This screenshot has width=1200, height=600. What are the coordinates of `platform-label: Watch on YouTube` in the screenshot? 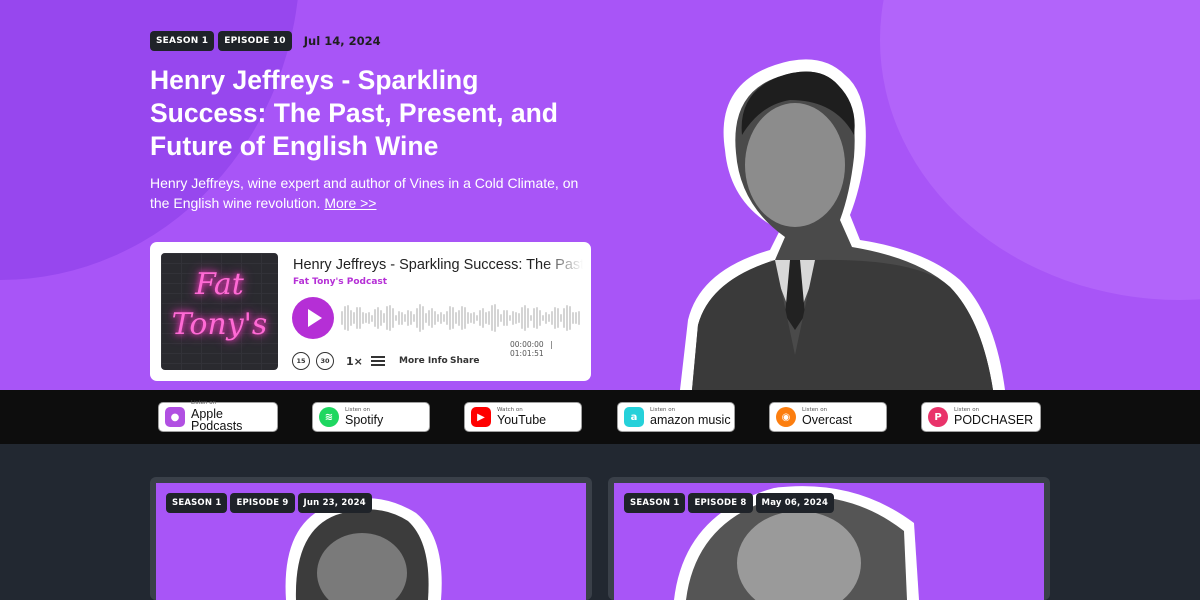 It's located at (521, 417).